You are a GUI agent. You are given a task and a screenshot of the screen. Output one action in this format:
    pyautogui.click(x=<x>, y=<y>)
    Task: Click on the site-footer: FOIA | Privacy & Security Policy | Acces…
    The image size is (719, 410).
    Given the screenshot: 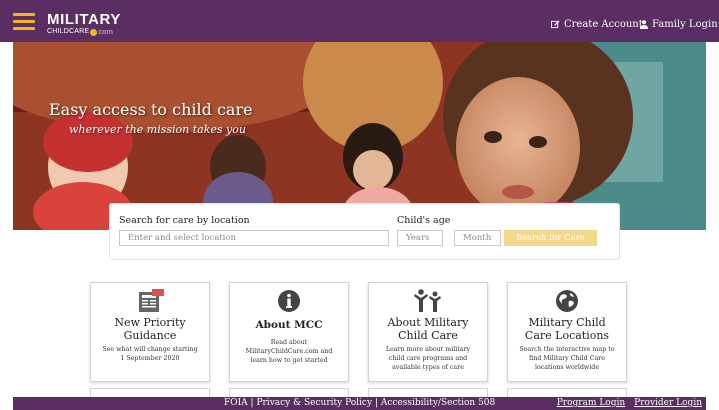 What is the action you would take?
    pyautogui.click(x=359, y=403)
    